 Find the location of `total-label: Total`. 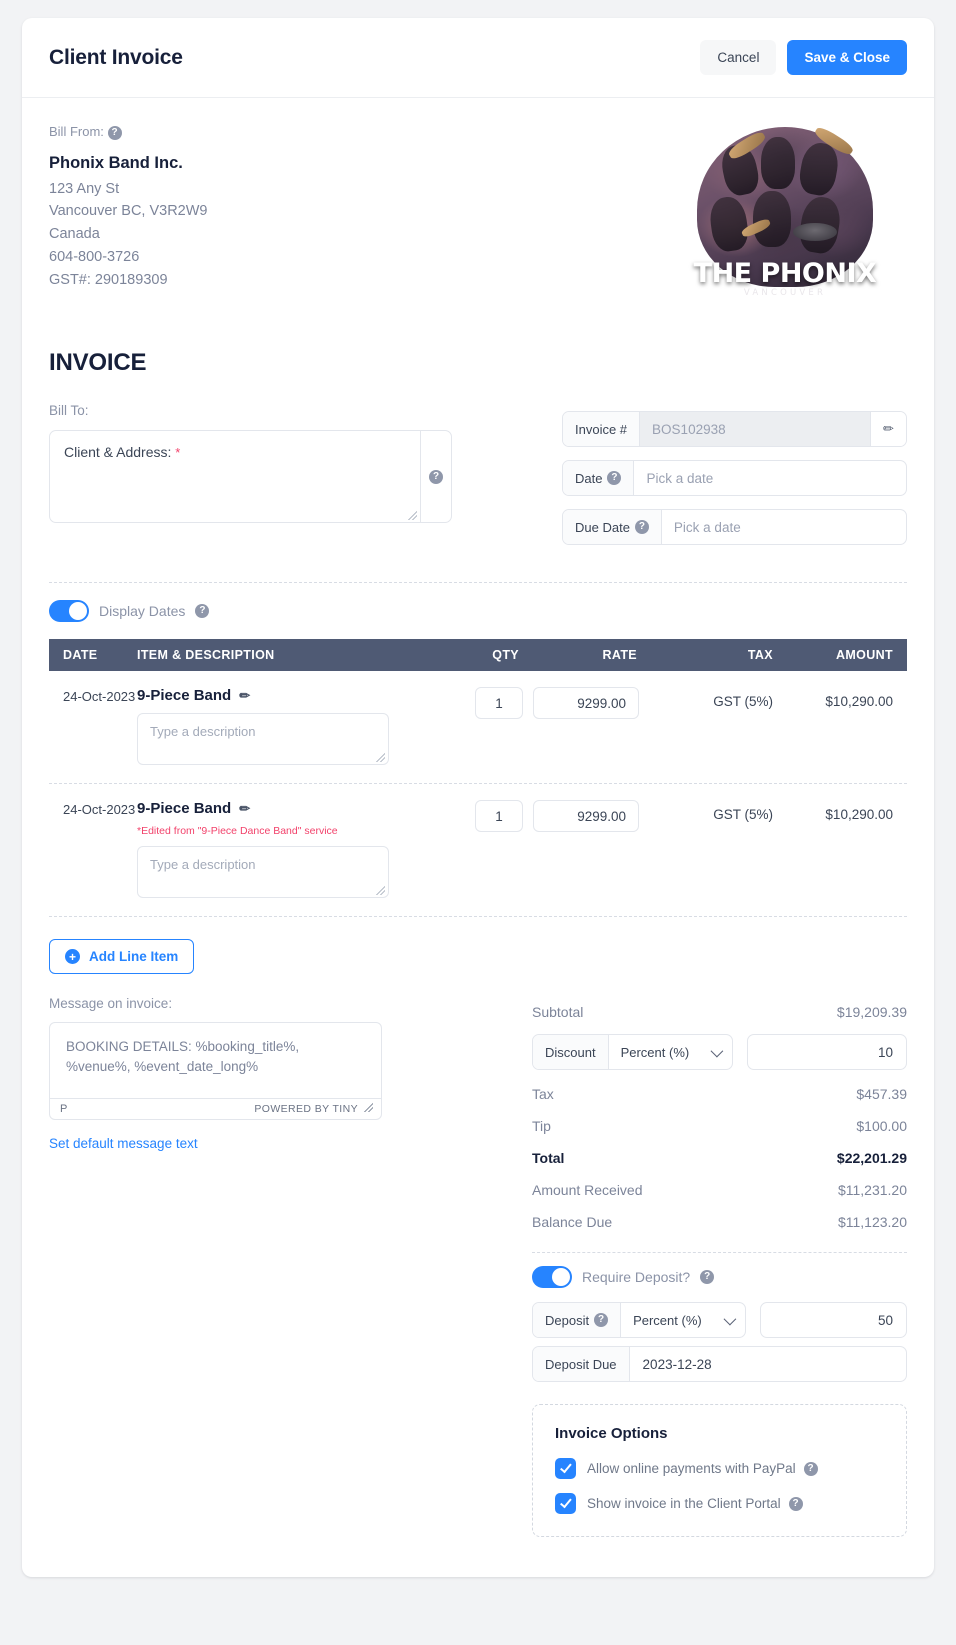

total-label: Total is located at coordinates (548, 1158).